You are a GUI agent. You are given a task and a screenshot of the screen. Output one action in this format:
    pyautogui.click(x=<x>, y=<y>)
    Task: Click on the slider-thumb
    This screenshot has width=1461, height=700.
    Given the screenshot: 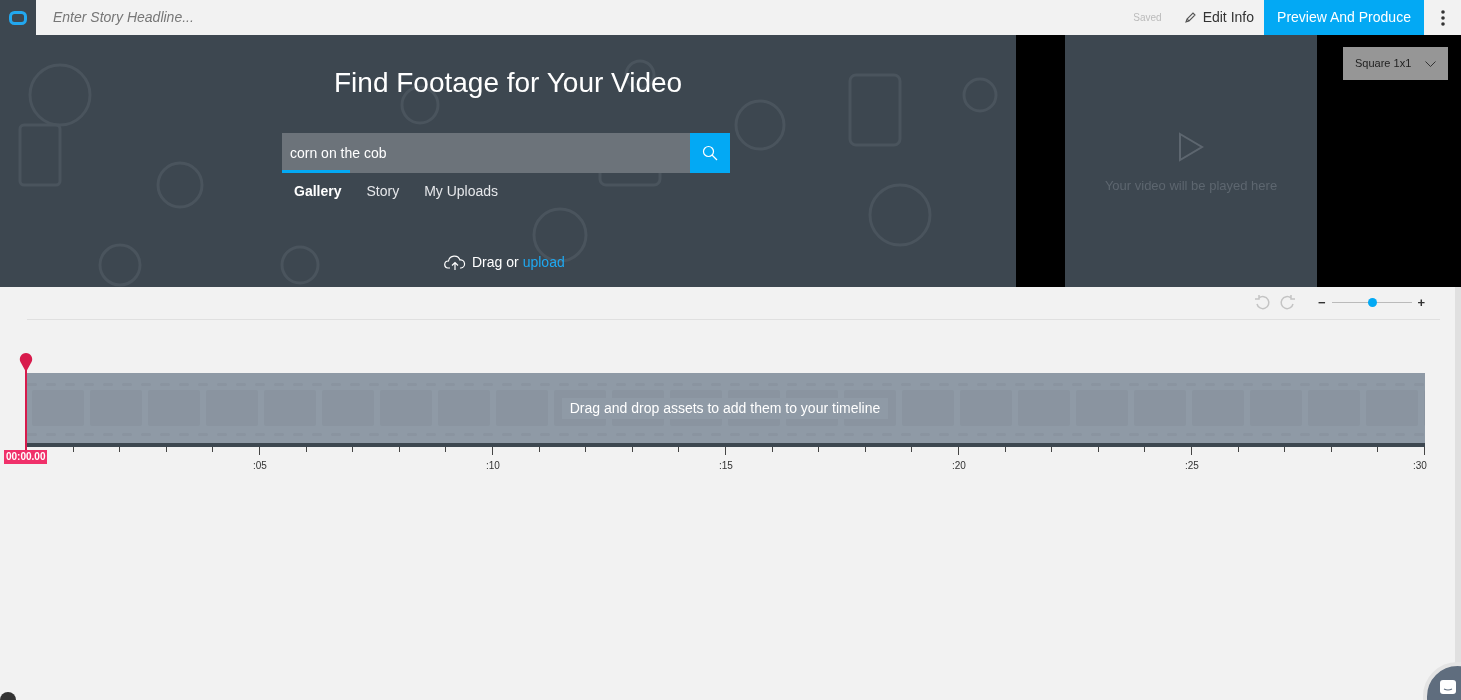 What is the action you would take?
    pyautogui.click(x=1372, y=302)
    